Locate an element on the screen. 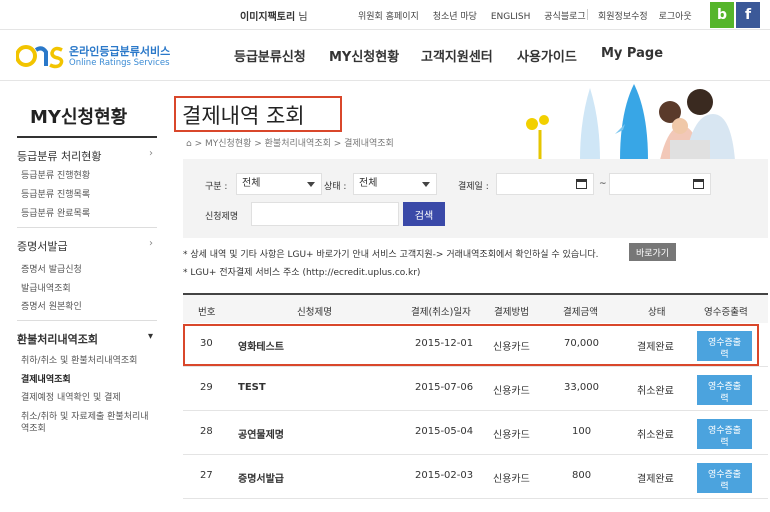  edit-profile-link: 회원정보수정 is located at coordinates (623, 17).